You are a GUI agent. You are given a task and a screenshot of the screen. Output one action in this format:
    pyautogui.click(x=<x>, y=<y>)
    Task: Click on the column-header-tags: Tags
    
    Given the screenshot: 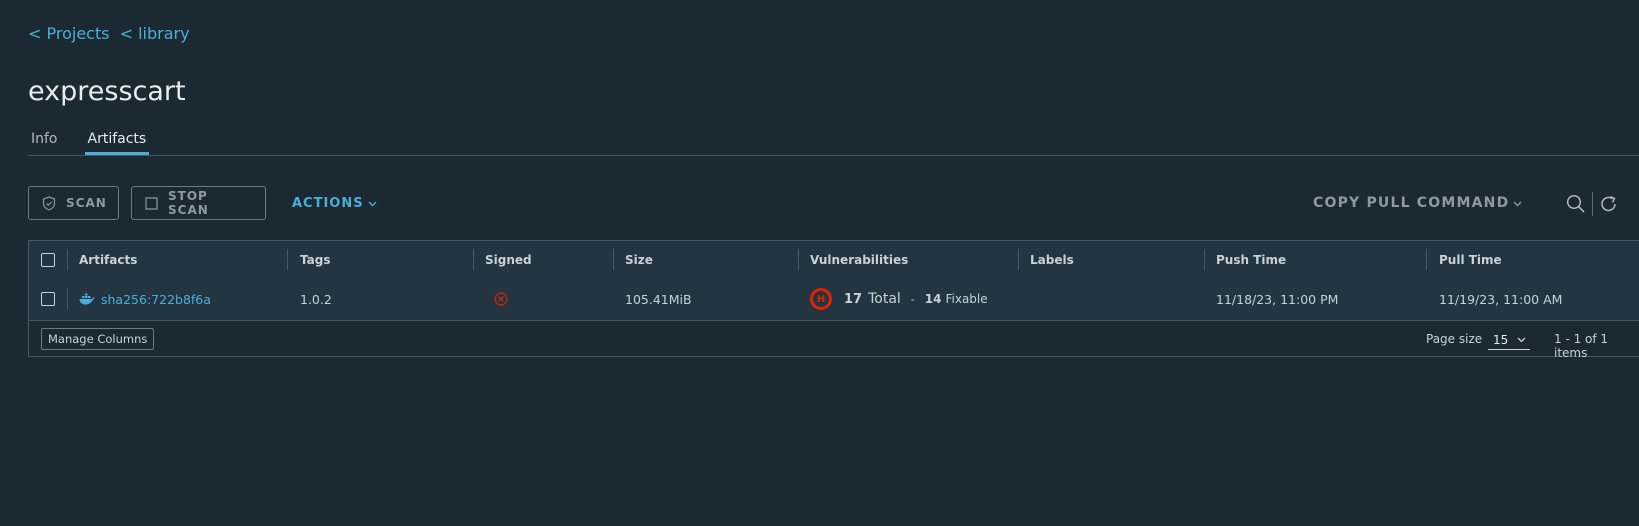 What is the action you would take?
    pyautogui.click(x=315, y=259)
    